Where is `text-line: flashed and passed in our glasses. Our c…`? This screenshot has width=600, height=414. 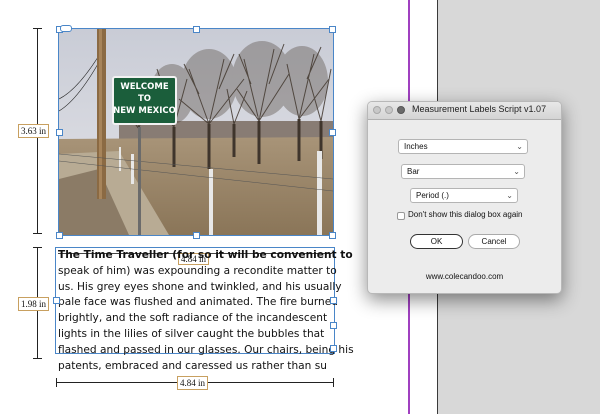 text-line: flashed and passed in our glasses. Our c… is located at coordinates (206, 349).